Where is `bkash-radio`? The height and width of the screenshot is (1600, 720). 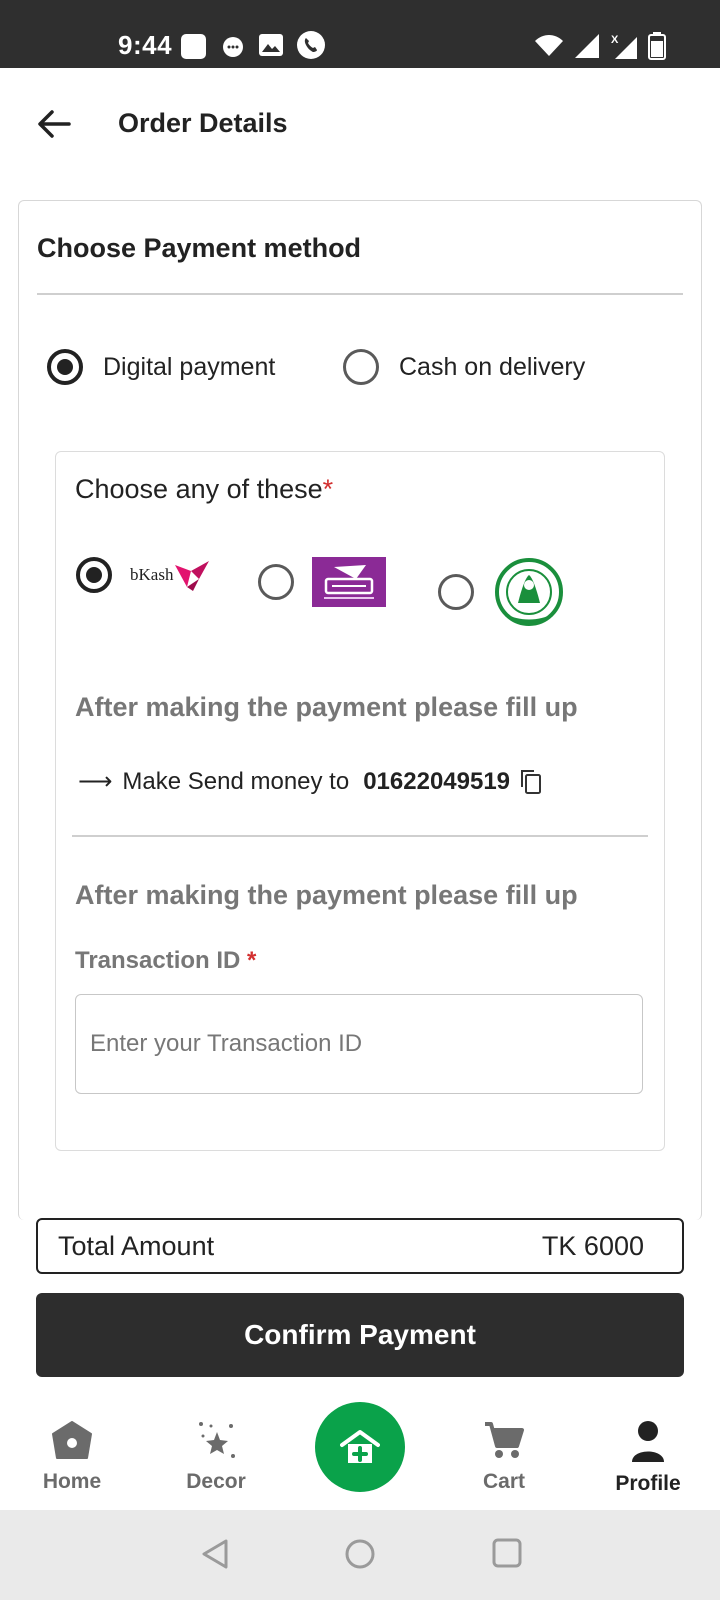 bkash-radio is located at coordinates (94, 575).